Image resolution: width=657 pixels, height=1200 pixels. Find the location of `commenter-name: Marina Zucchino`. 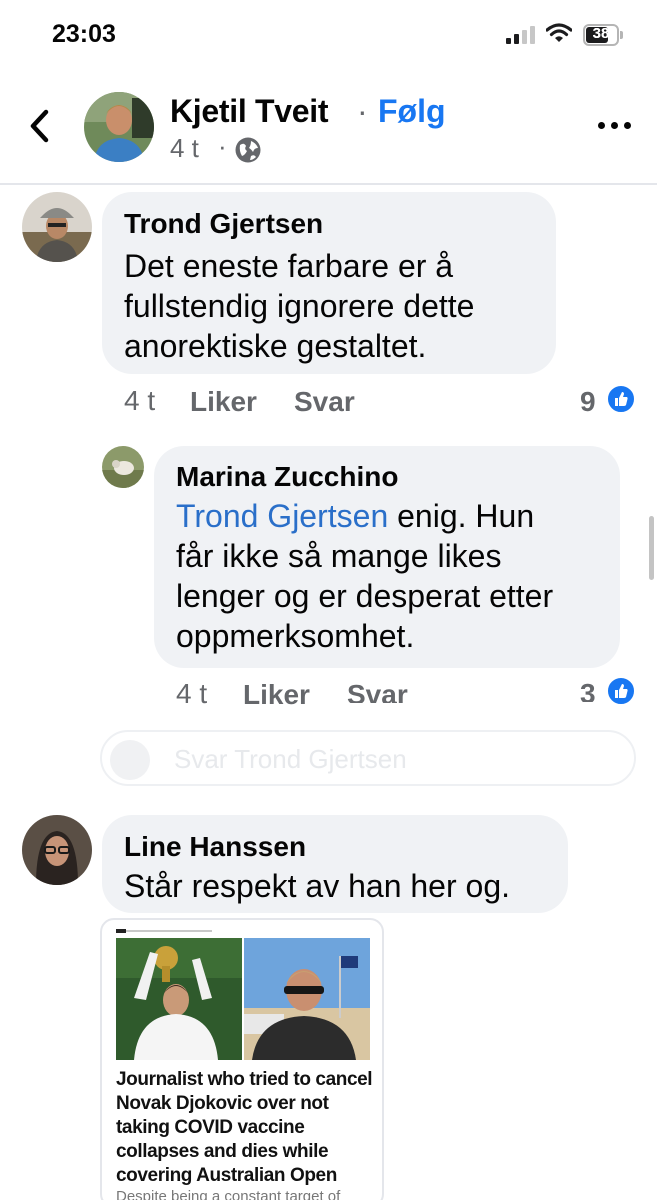

commenter-name: Marina Zucchino is located at coordinates (287, 477).